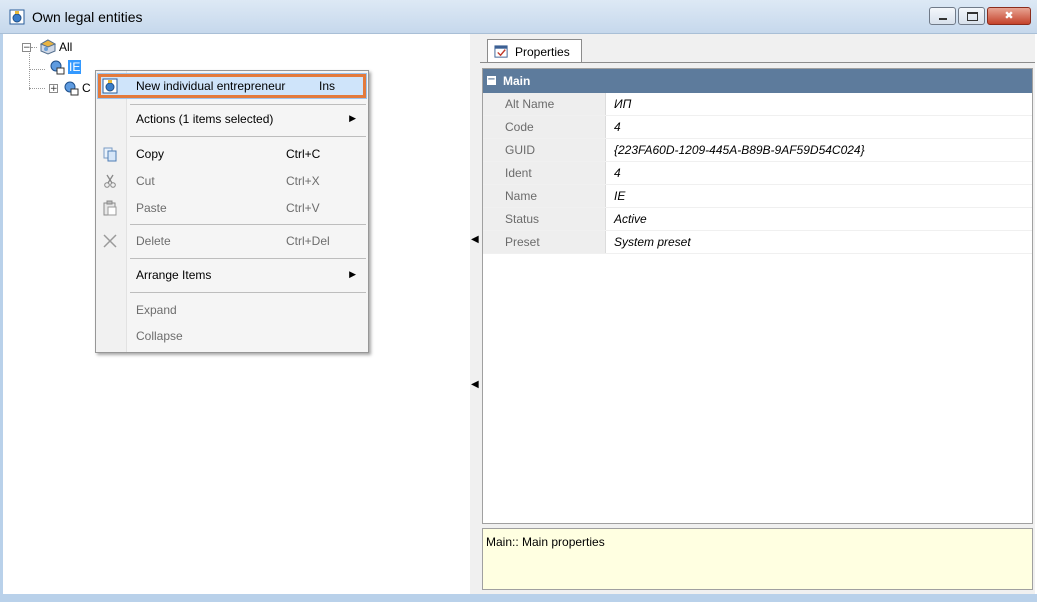 This screenshot has width=1037, height=602. What do you see at coordinates (145, 181) in the screenshot?
I see `menu-item-label: Cut` at bounding box center [145, 181].